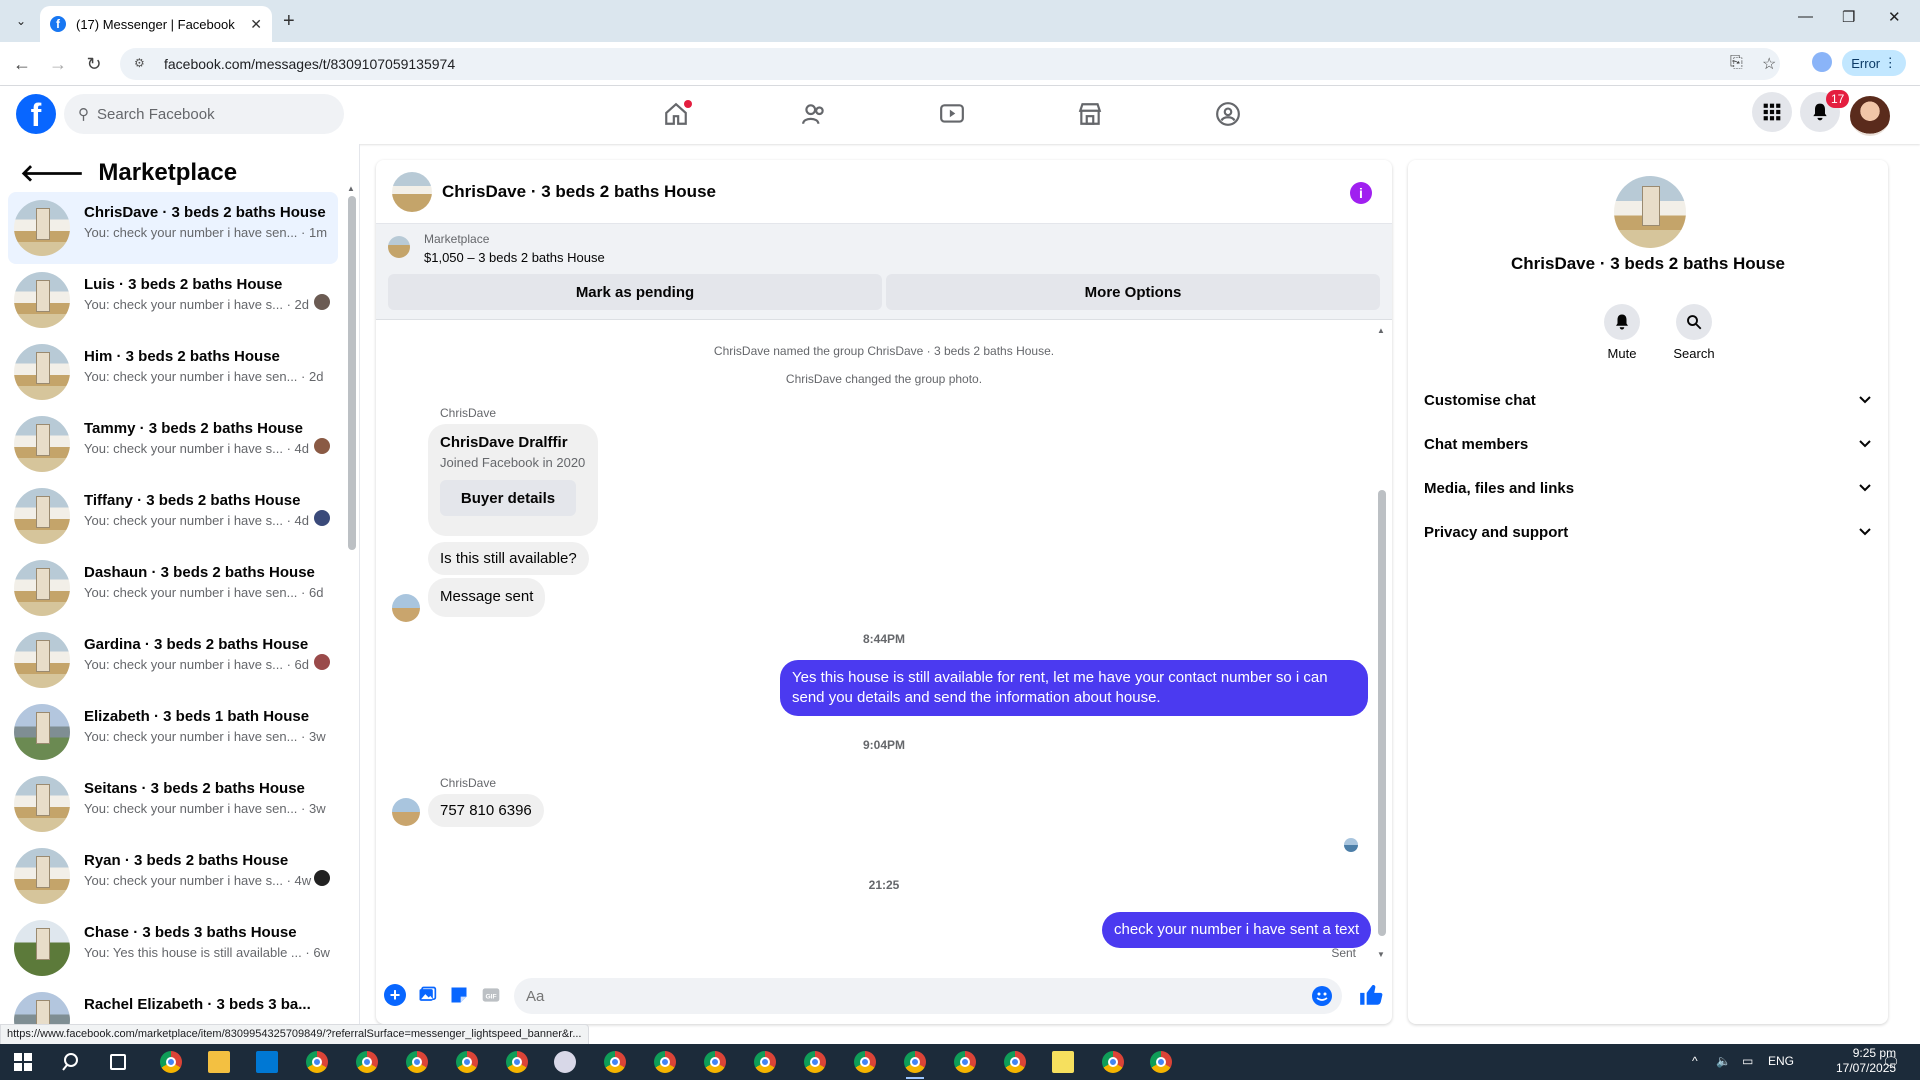  Describe the element at coordinates (267, 1062) in the screenshot. I see `calculator-icon` at that location.